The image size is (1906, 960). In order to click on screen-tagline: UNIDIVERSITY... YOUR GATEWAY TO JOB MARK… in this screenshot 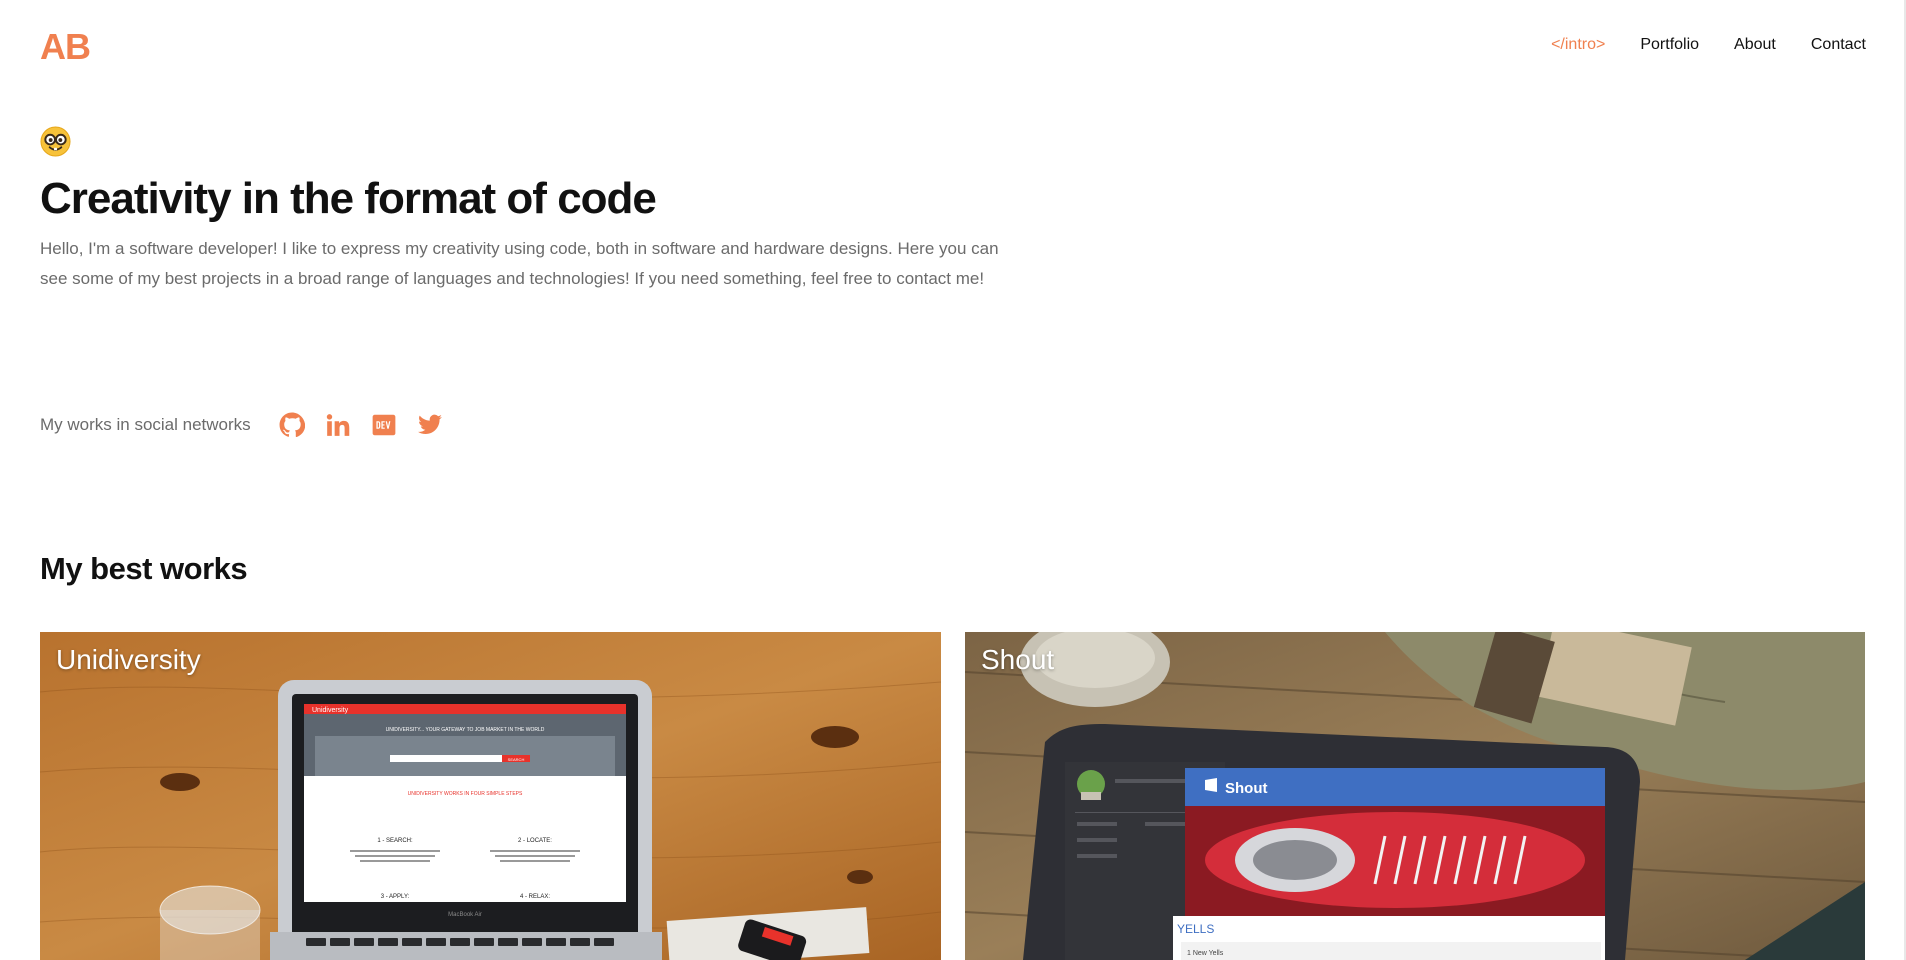, I will do `click(465, 730)`.